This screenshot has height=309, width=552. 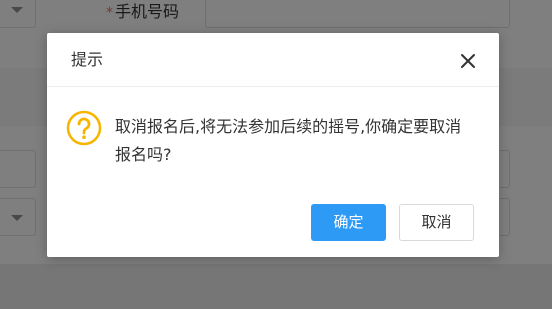 I want to click on dialog-message: 取消报名后,将无法参加后续的摇号,你确定要取消报名吗?, so click(x=288, y=140).